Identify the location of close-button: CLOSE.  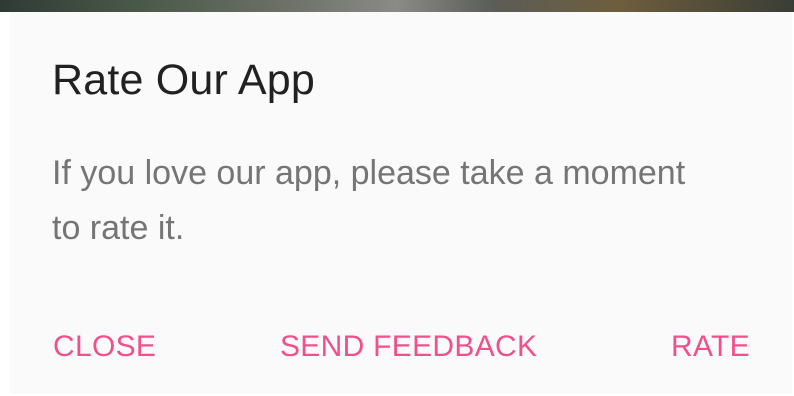
(104, 347).